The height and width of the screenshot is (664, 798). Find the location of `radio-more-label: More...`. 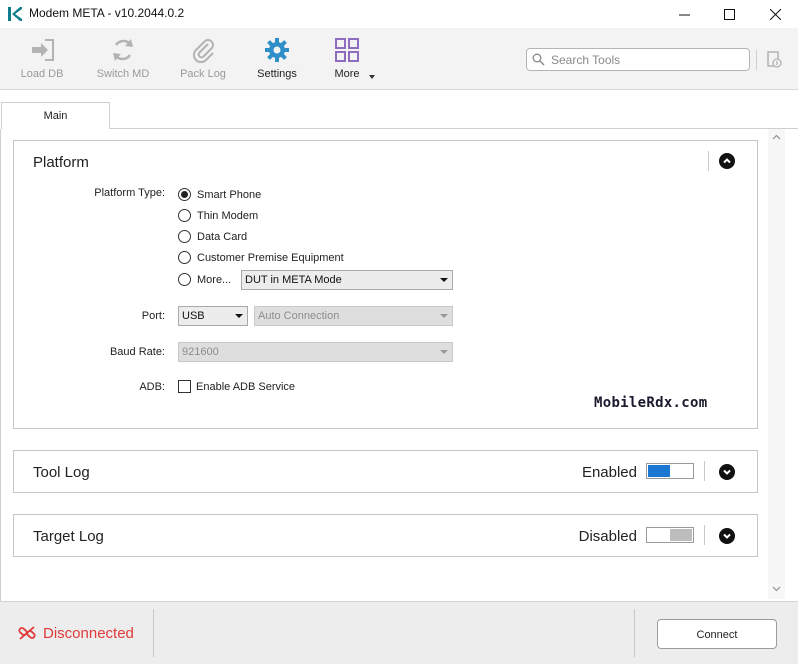

radio-more-label: More... is located at coordinates (214, 280).